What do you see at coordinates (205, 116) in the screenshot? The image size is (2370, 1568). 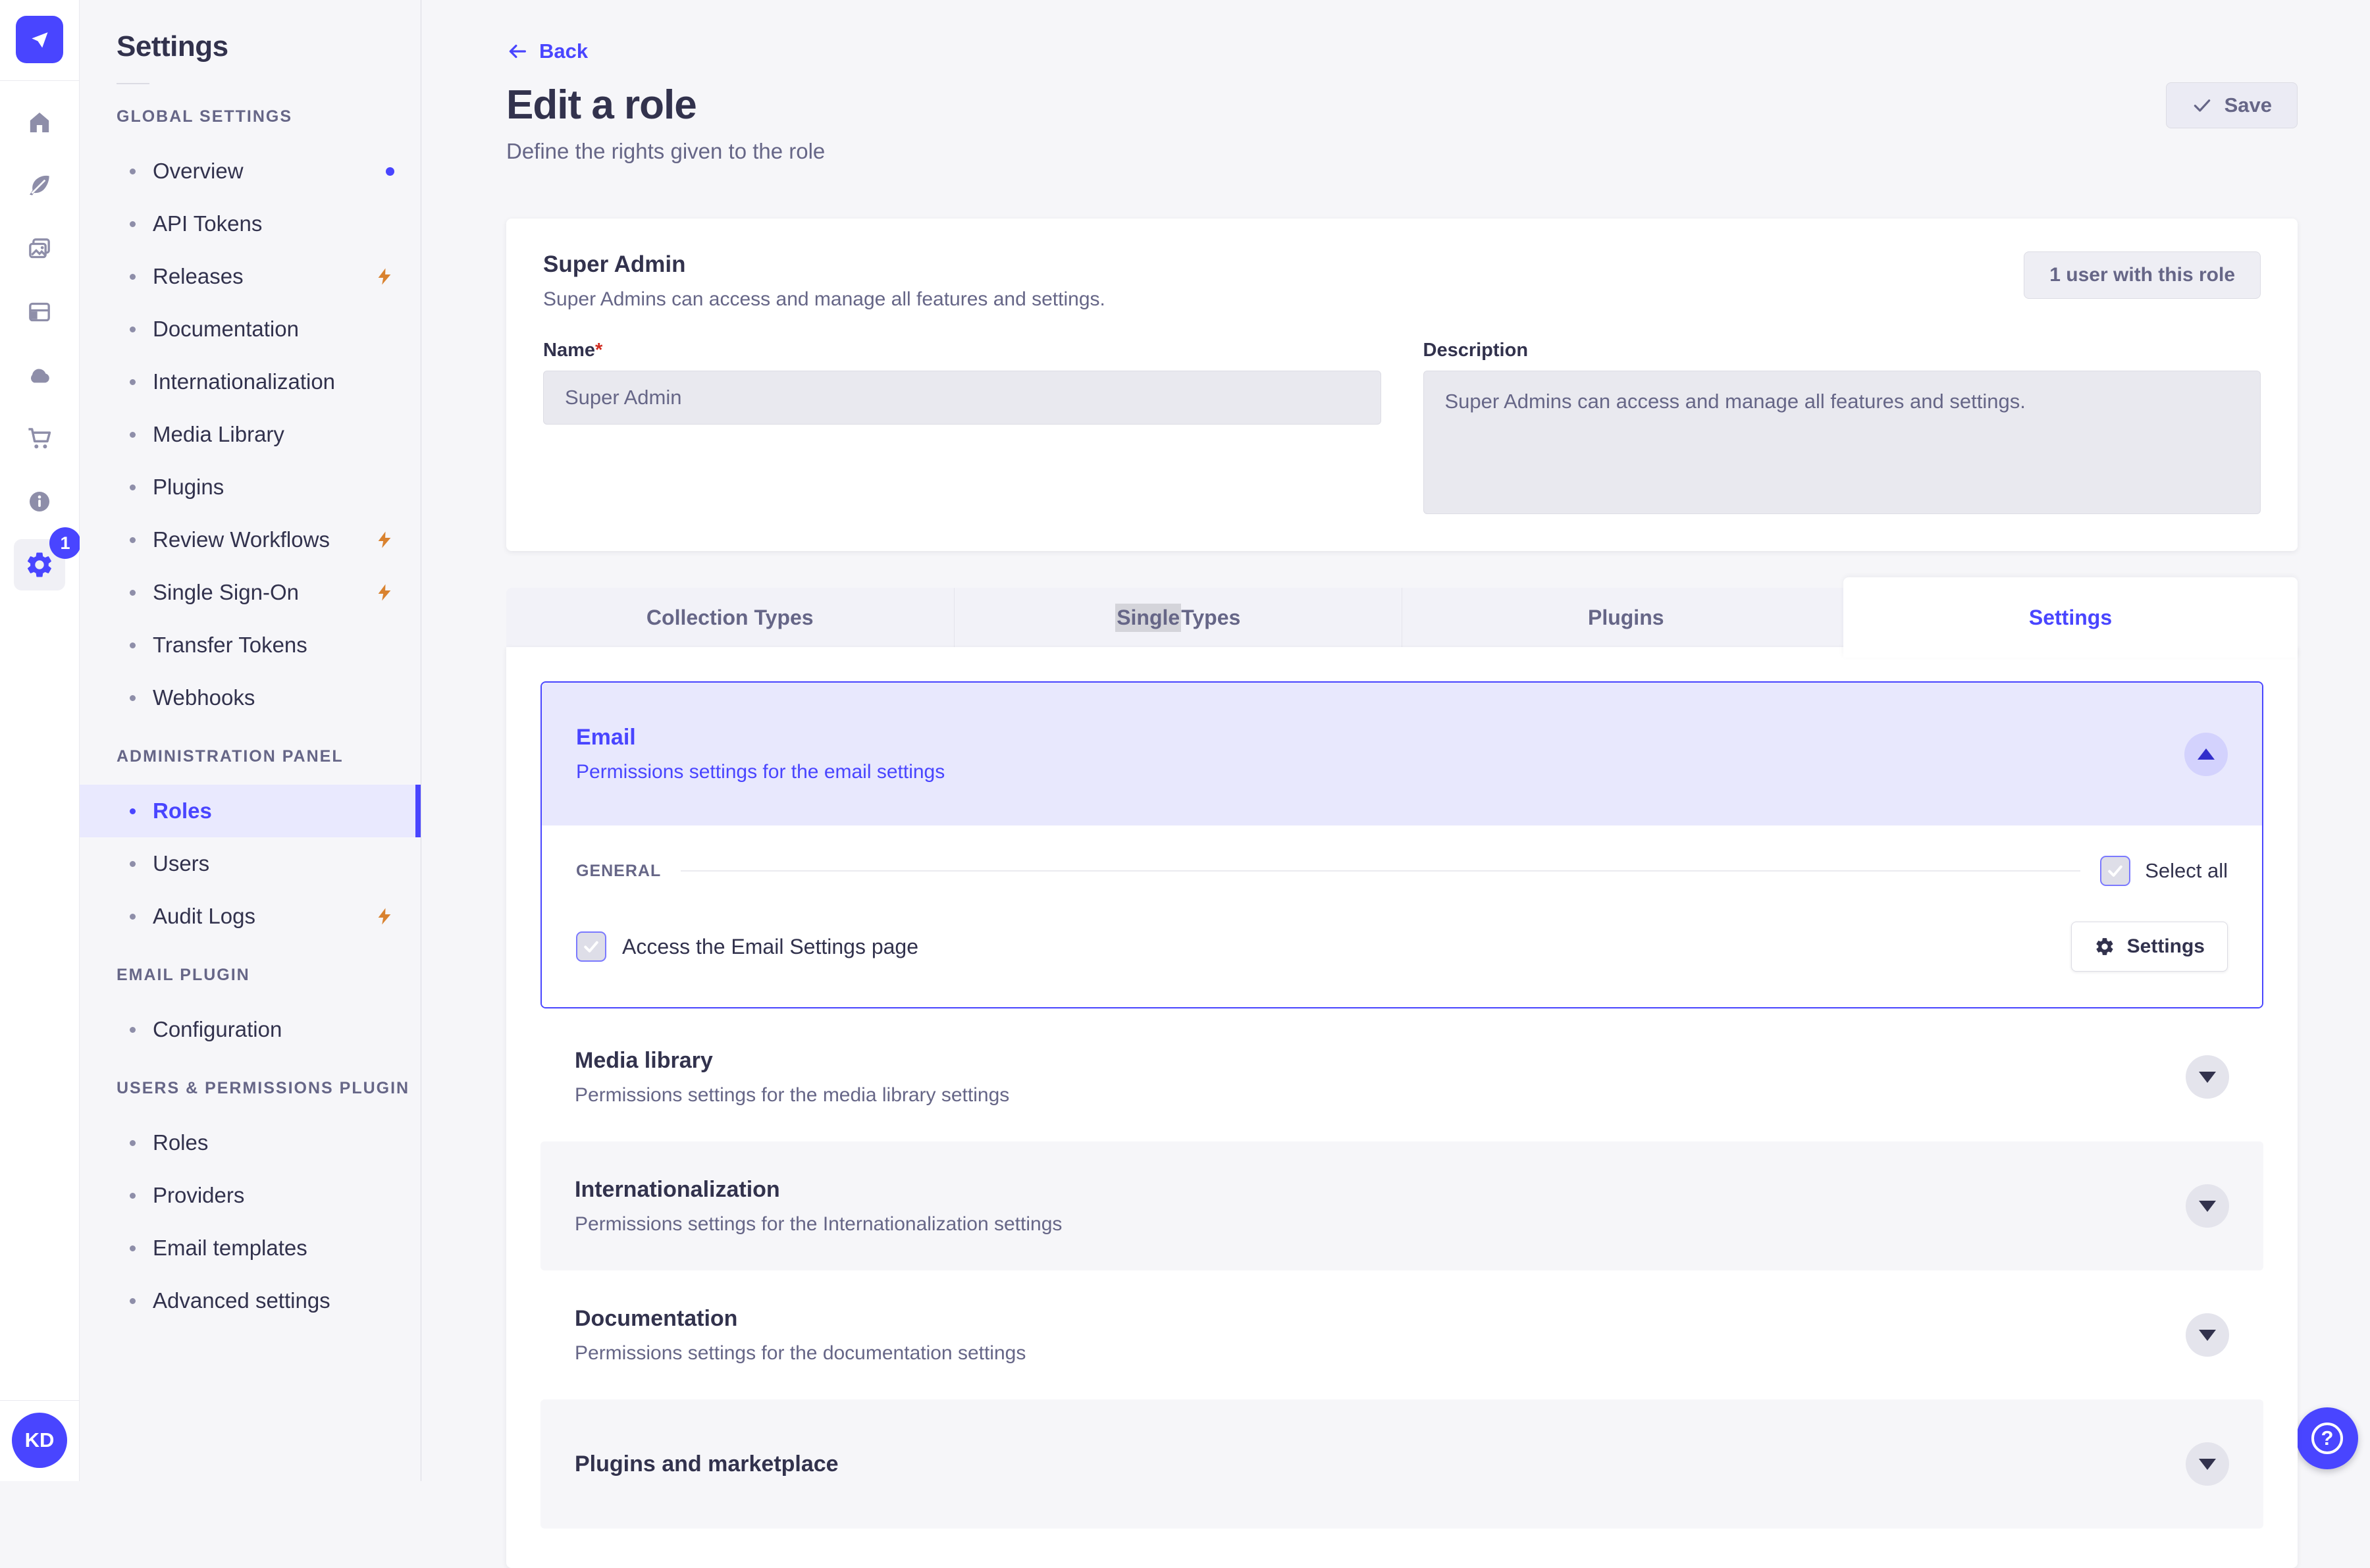 I see `section-heading-global-settings: GLOBAL SETTINGS` at bounding box center [205, 116].